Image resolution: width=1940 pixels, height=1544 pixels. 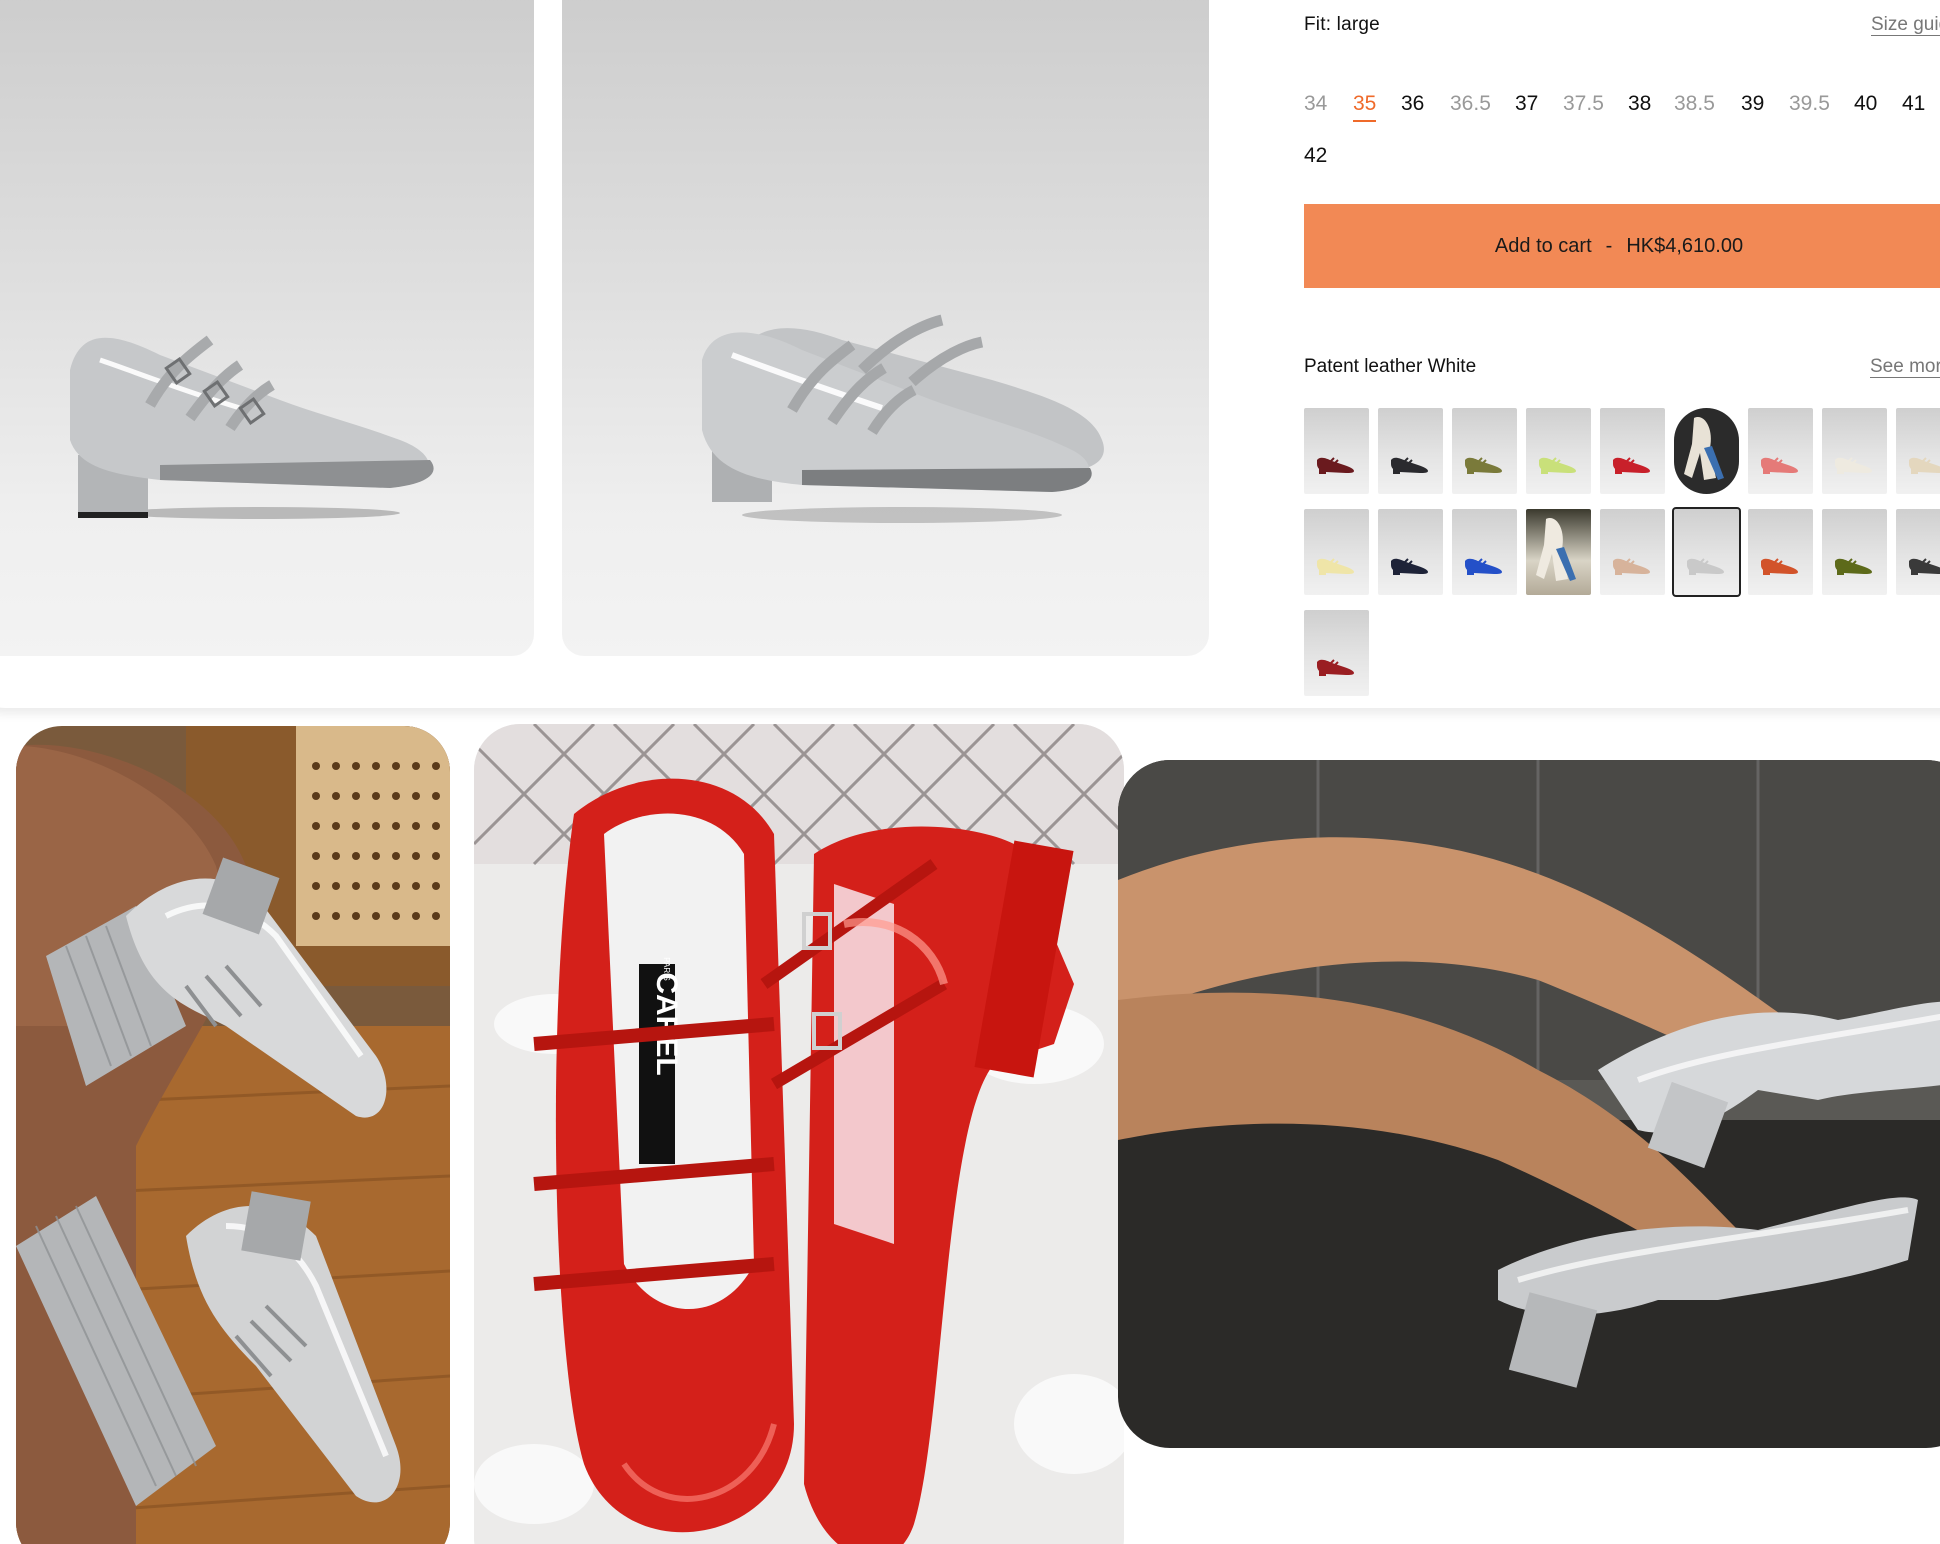 I want to click on size-option-39-5: 39.5, so click(x=1809, y=104).